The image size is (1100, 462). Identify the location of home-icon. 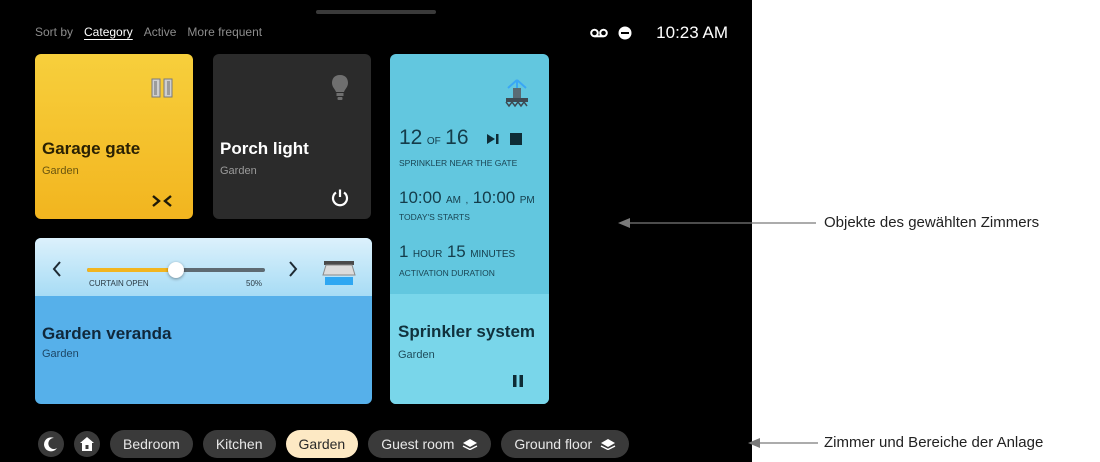
(87, 444).